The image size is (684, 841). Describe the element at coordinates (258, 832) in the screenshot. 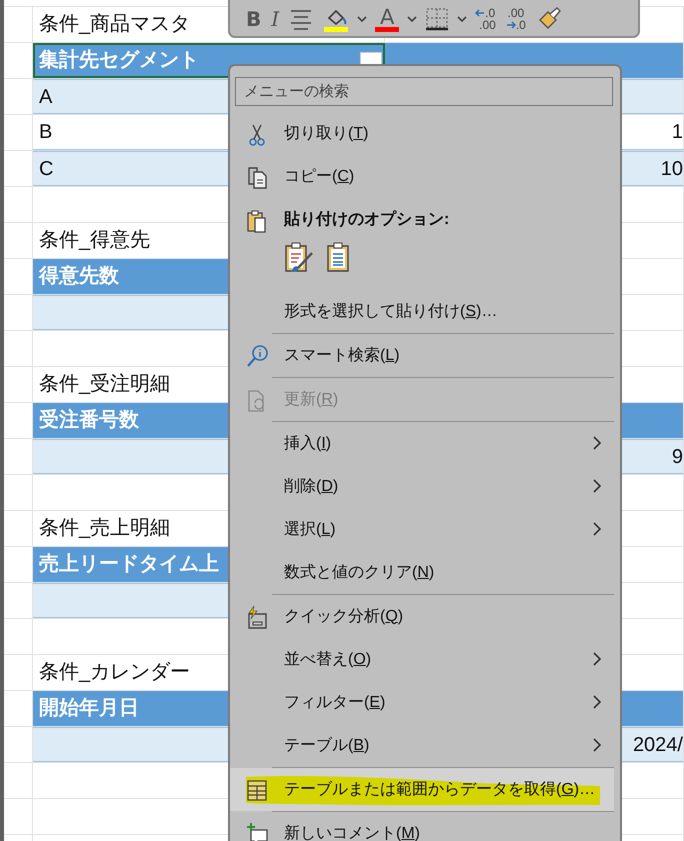

I see `comment-icon` at that location.